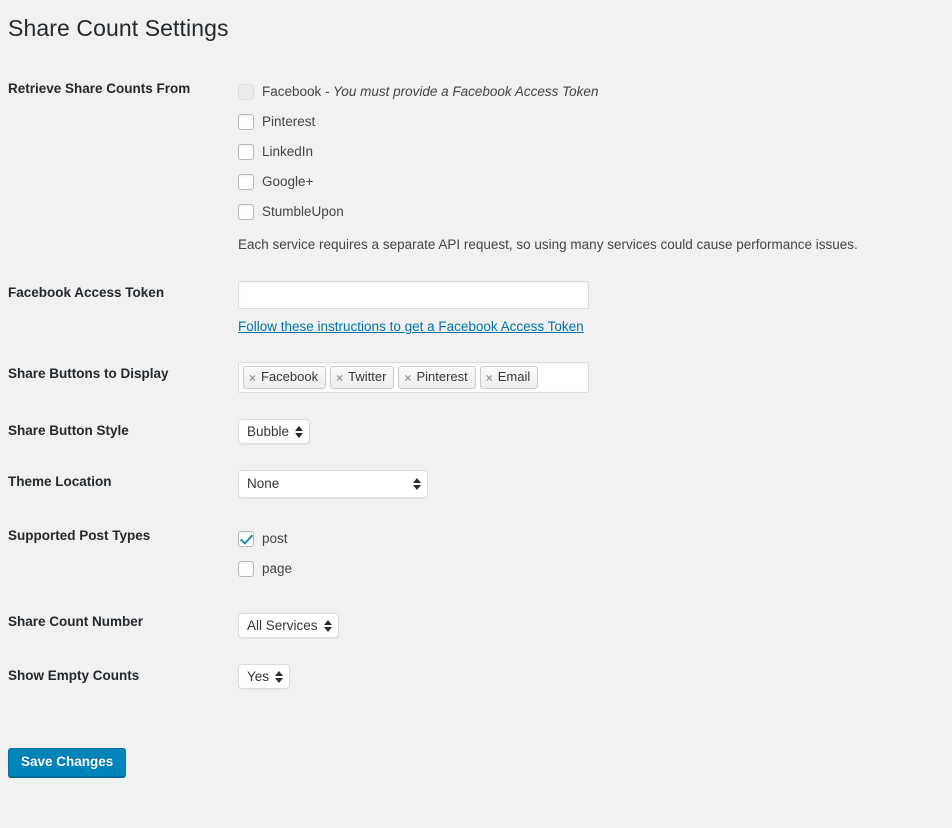 The height and width of the screenshot is (828, 952). Describe the element at coordinates (590, 539) in the screenshot. I see `checkbox-row-post: post` at that location.